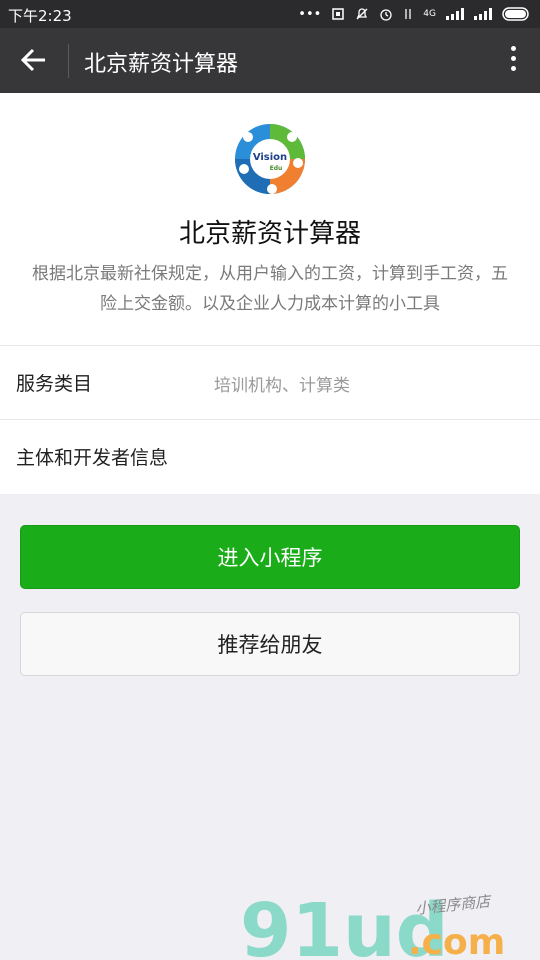  What do you see at coordinates (429, 14) in the screenshot?
I see `network-type: 4G` at bounding box center [429, 14].